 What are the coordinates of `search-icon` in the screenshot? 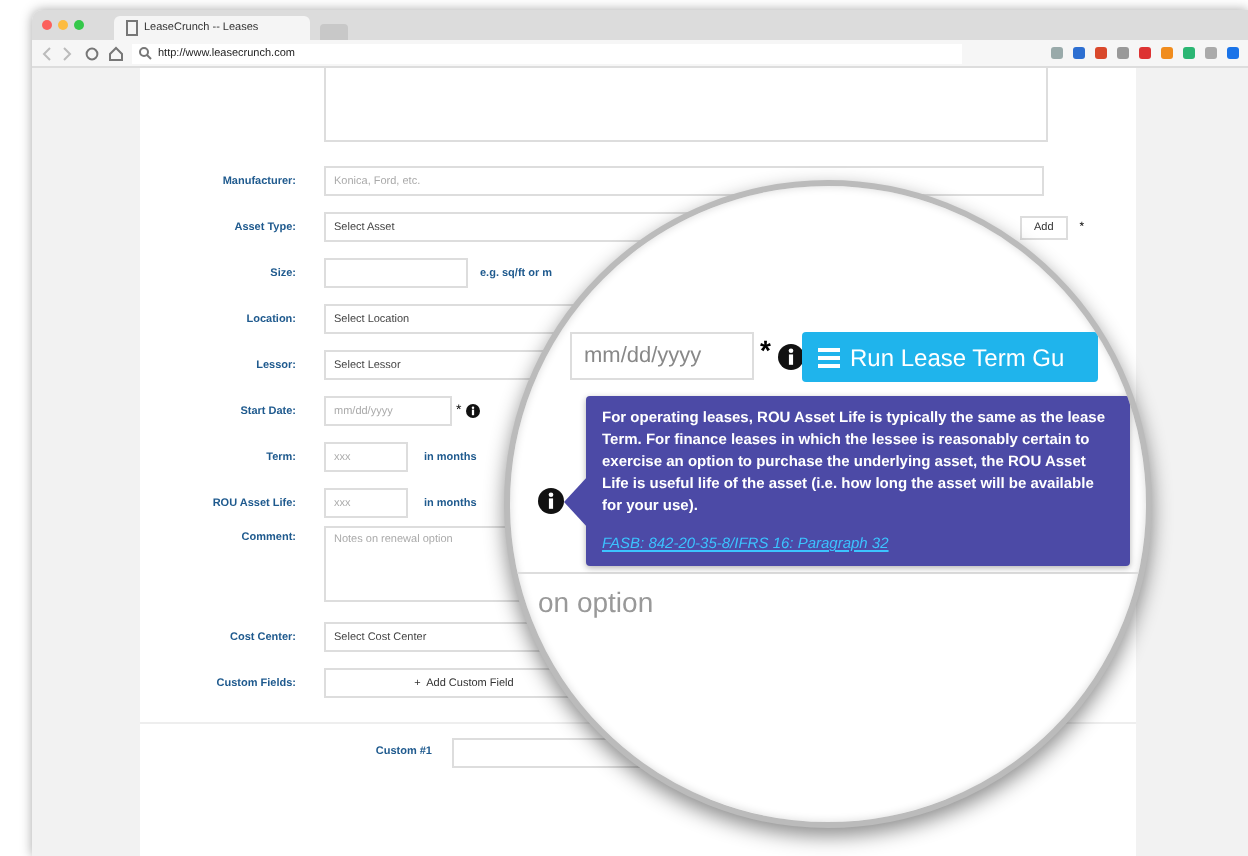 It's located at (145, 53).